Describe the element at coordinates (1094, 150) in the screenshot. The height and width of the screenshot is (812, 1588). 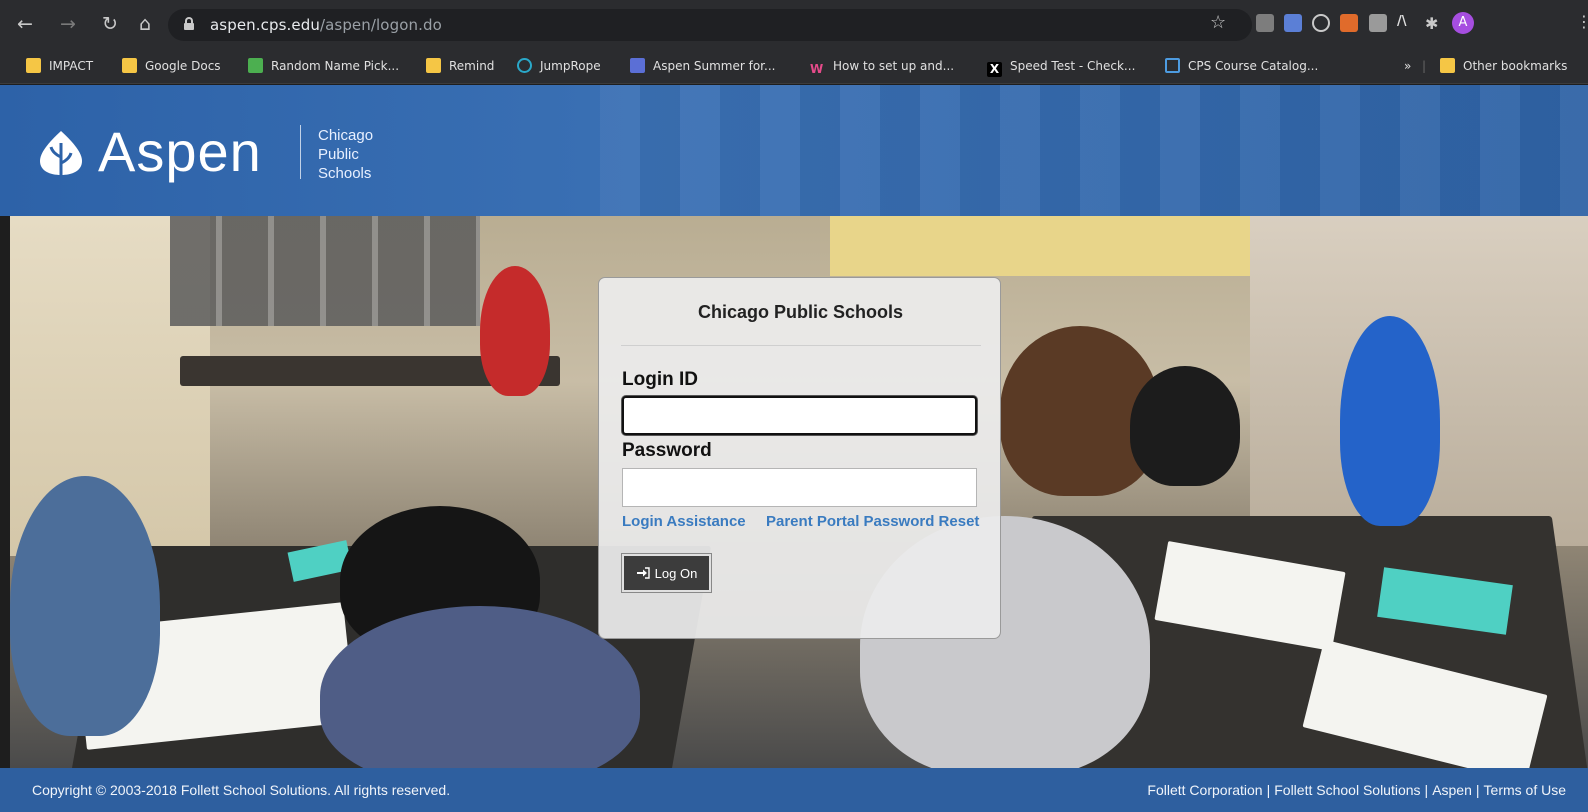
I see `header-background-pattern` at that location.